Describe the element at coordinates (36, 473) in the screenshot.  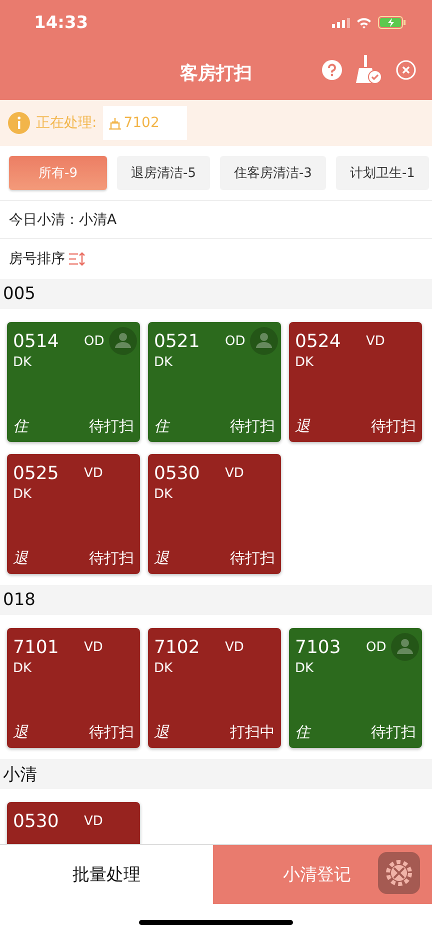
I see `room-number: 0525` at that location.